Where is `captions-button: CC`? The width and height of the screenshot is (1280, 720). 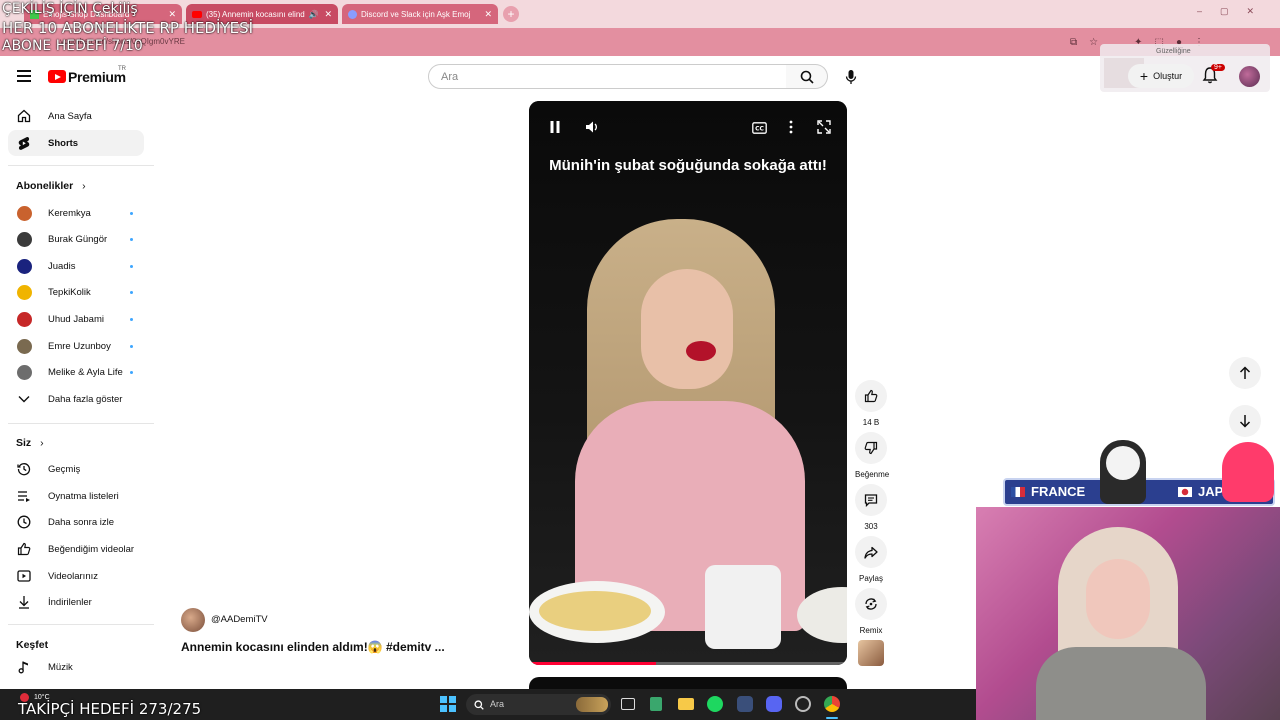
captions-button: CC is located at coordinates (759, 130).